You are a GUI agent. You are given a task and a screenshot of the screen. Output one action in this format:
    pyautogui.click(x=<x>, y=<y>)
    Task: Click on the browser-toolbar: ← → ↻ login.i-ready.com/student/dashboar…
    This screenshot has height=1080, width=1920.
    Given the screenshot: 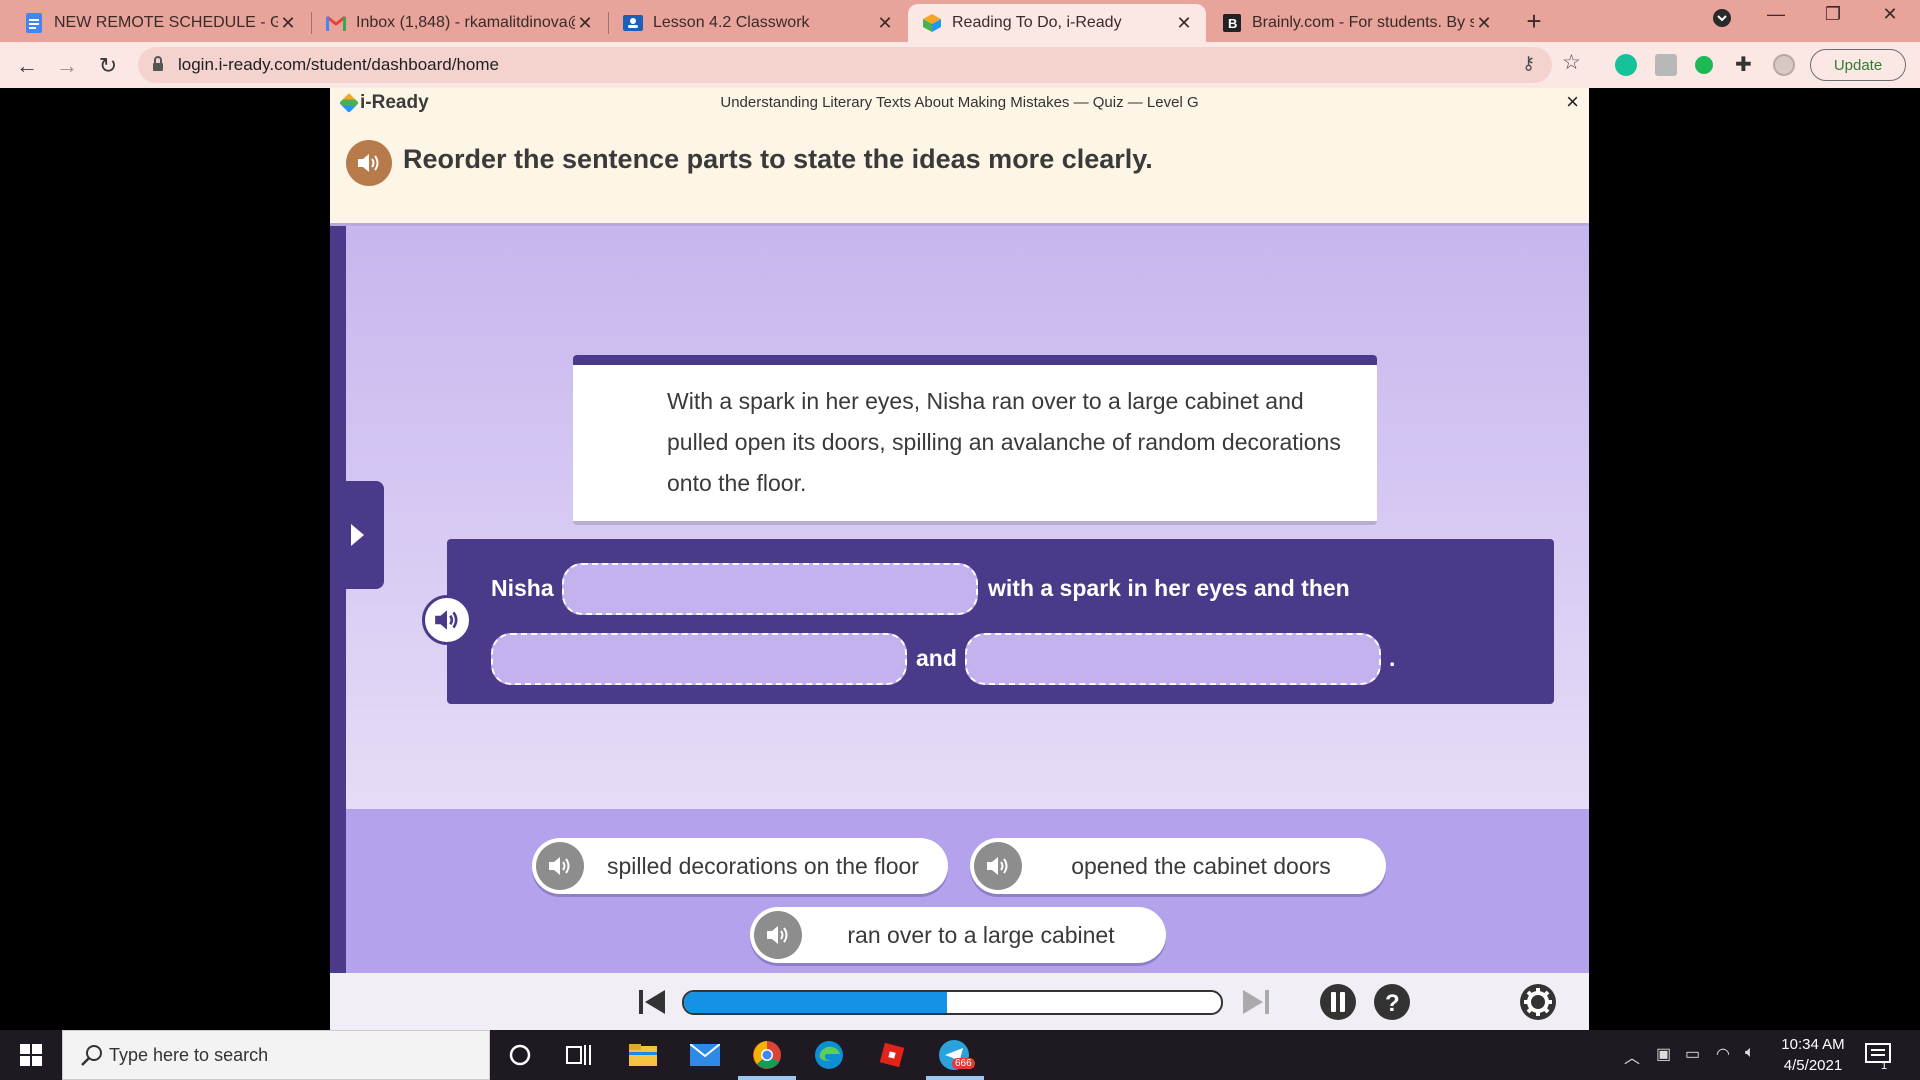 What is the action you would take?
    pyautogui.click(x=960, y=65)
    